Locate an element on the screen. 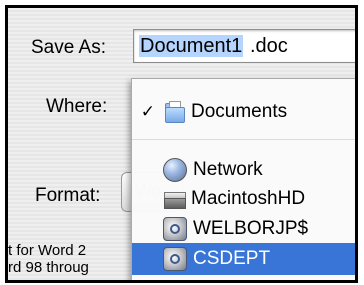  filename-input: Document1 .doc is located at coordinates (244, 46).